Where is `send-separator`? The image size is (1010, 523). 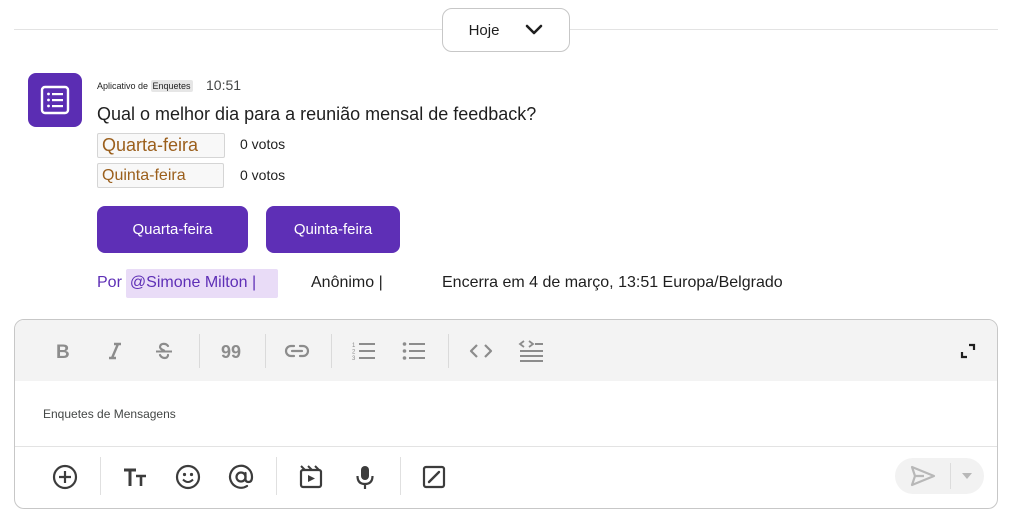
send-separator is located at coordinates (950, 476).